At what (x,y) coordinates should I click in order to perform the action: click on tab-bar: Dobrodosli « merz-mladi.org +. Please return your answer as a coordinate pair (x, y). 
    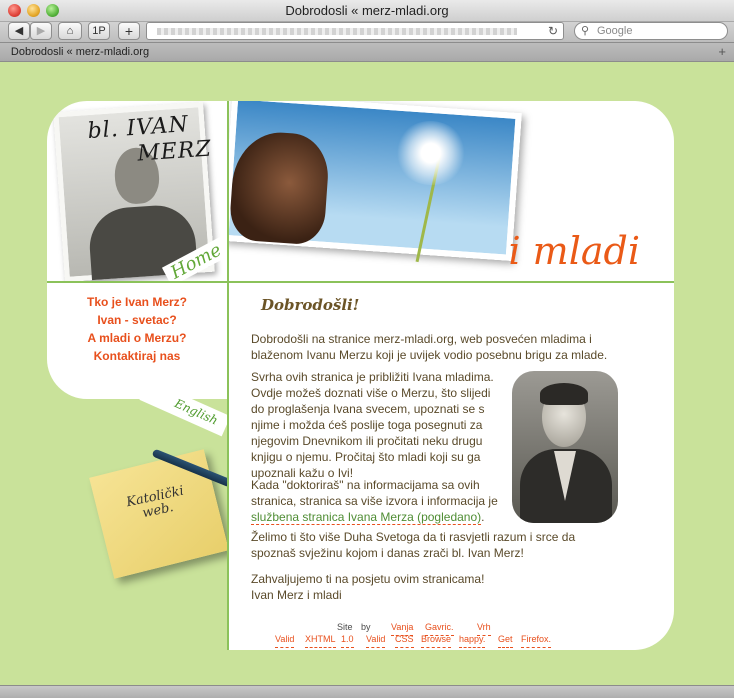
    Looking at the image, I should click on (367, 52).